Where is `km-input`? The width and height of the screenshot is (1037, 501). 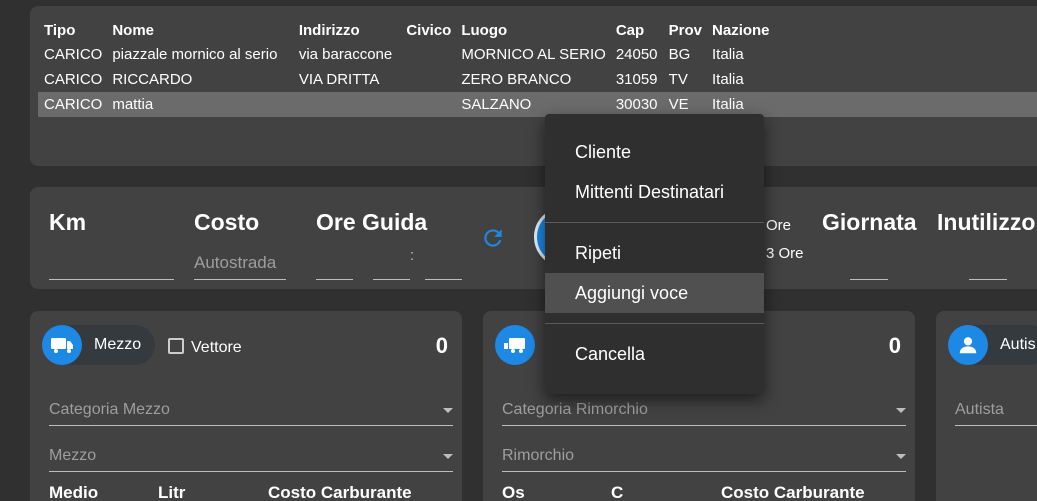
km-input is located at coordinates (111, 279).